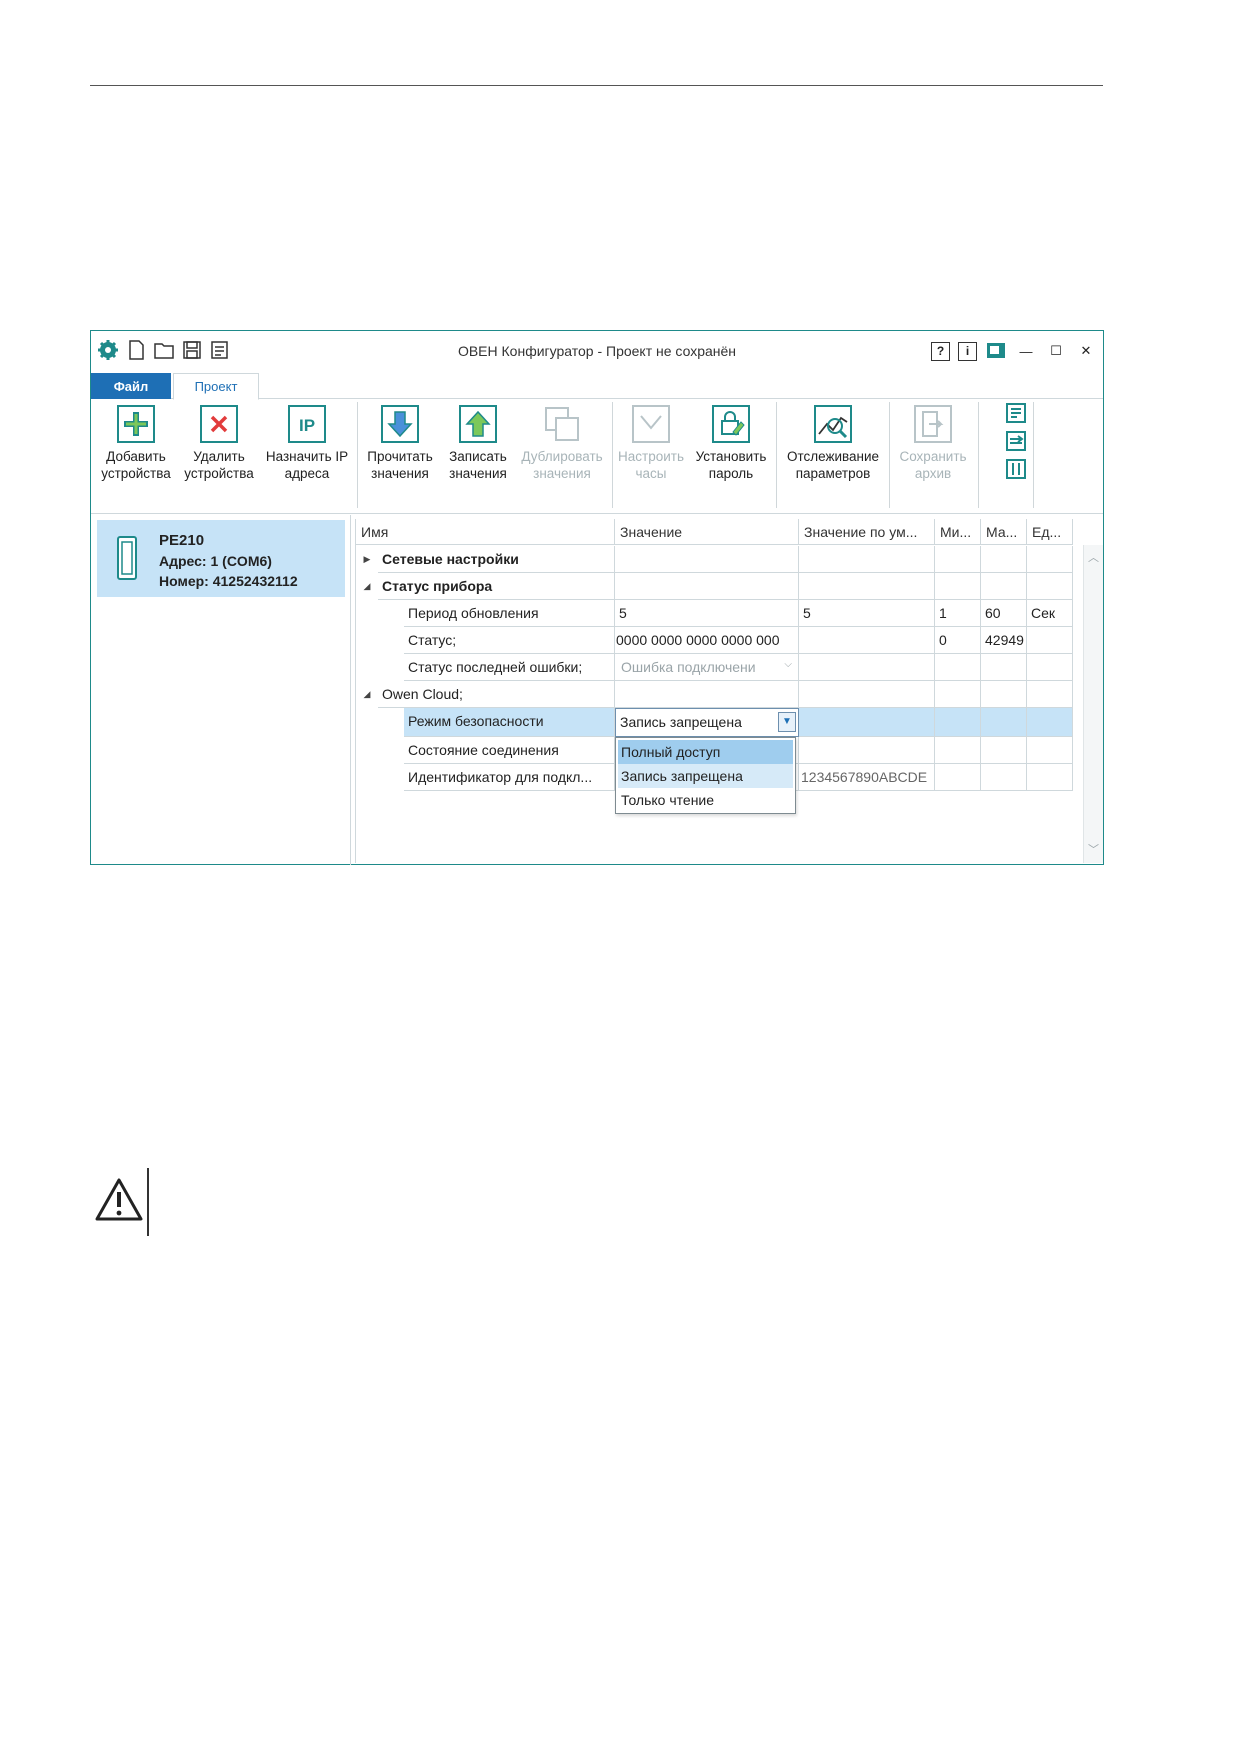 Image resolution: width=1239 pixels, height=1752 pixels. I want to click on column-header-name: Имя, so click(485, 532).